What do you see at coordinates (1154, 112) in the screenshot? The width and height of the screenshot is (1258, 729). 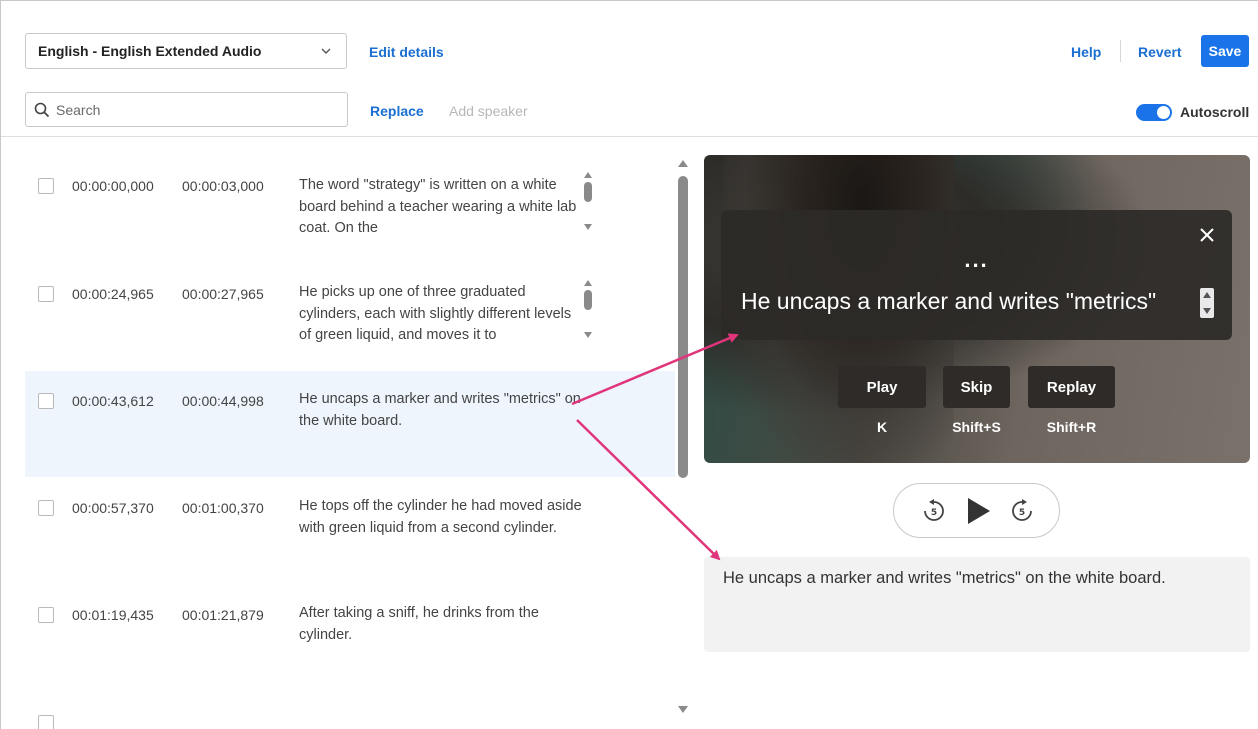 I see `autoscroll-toggle` at bounding box center [1154, 112].